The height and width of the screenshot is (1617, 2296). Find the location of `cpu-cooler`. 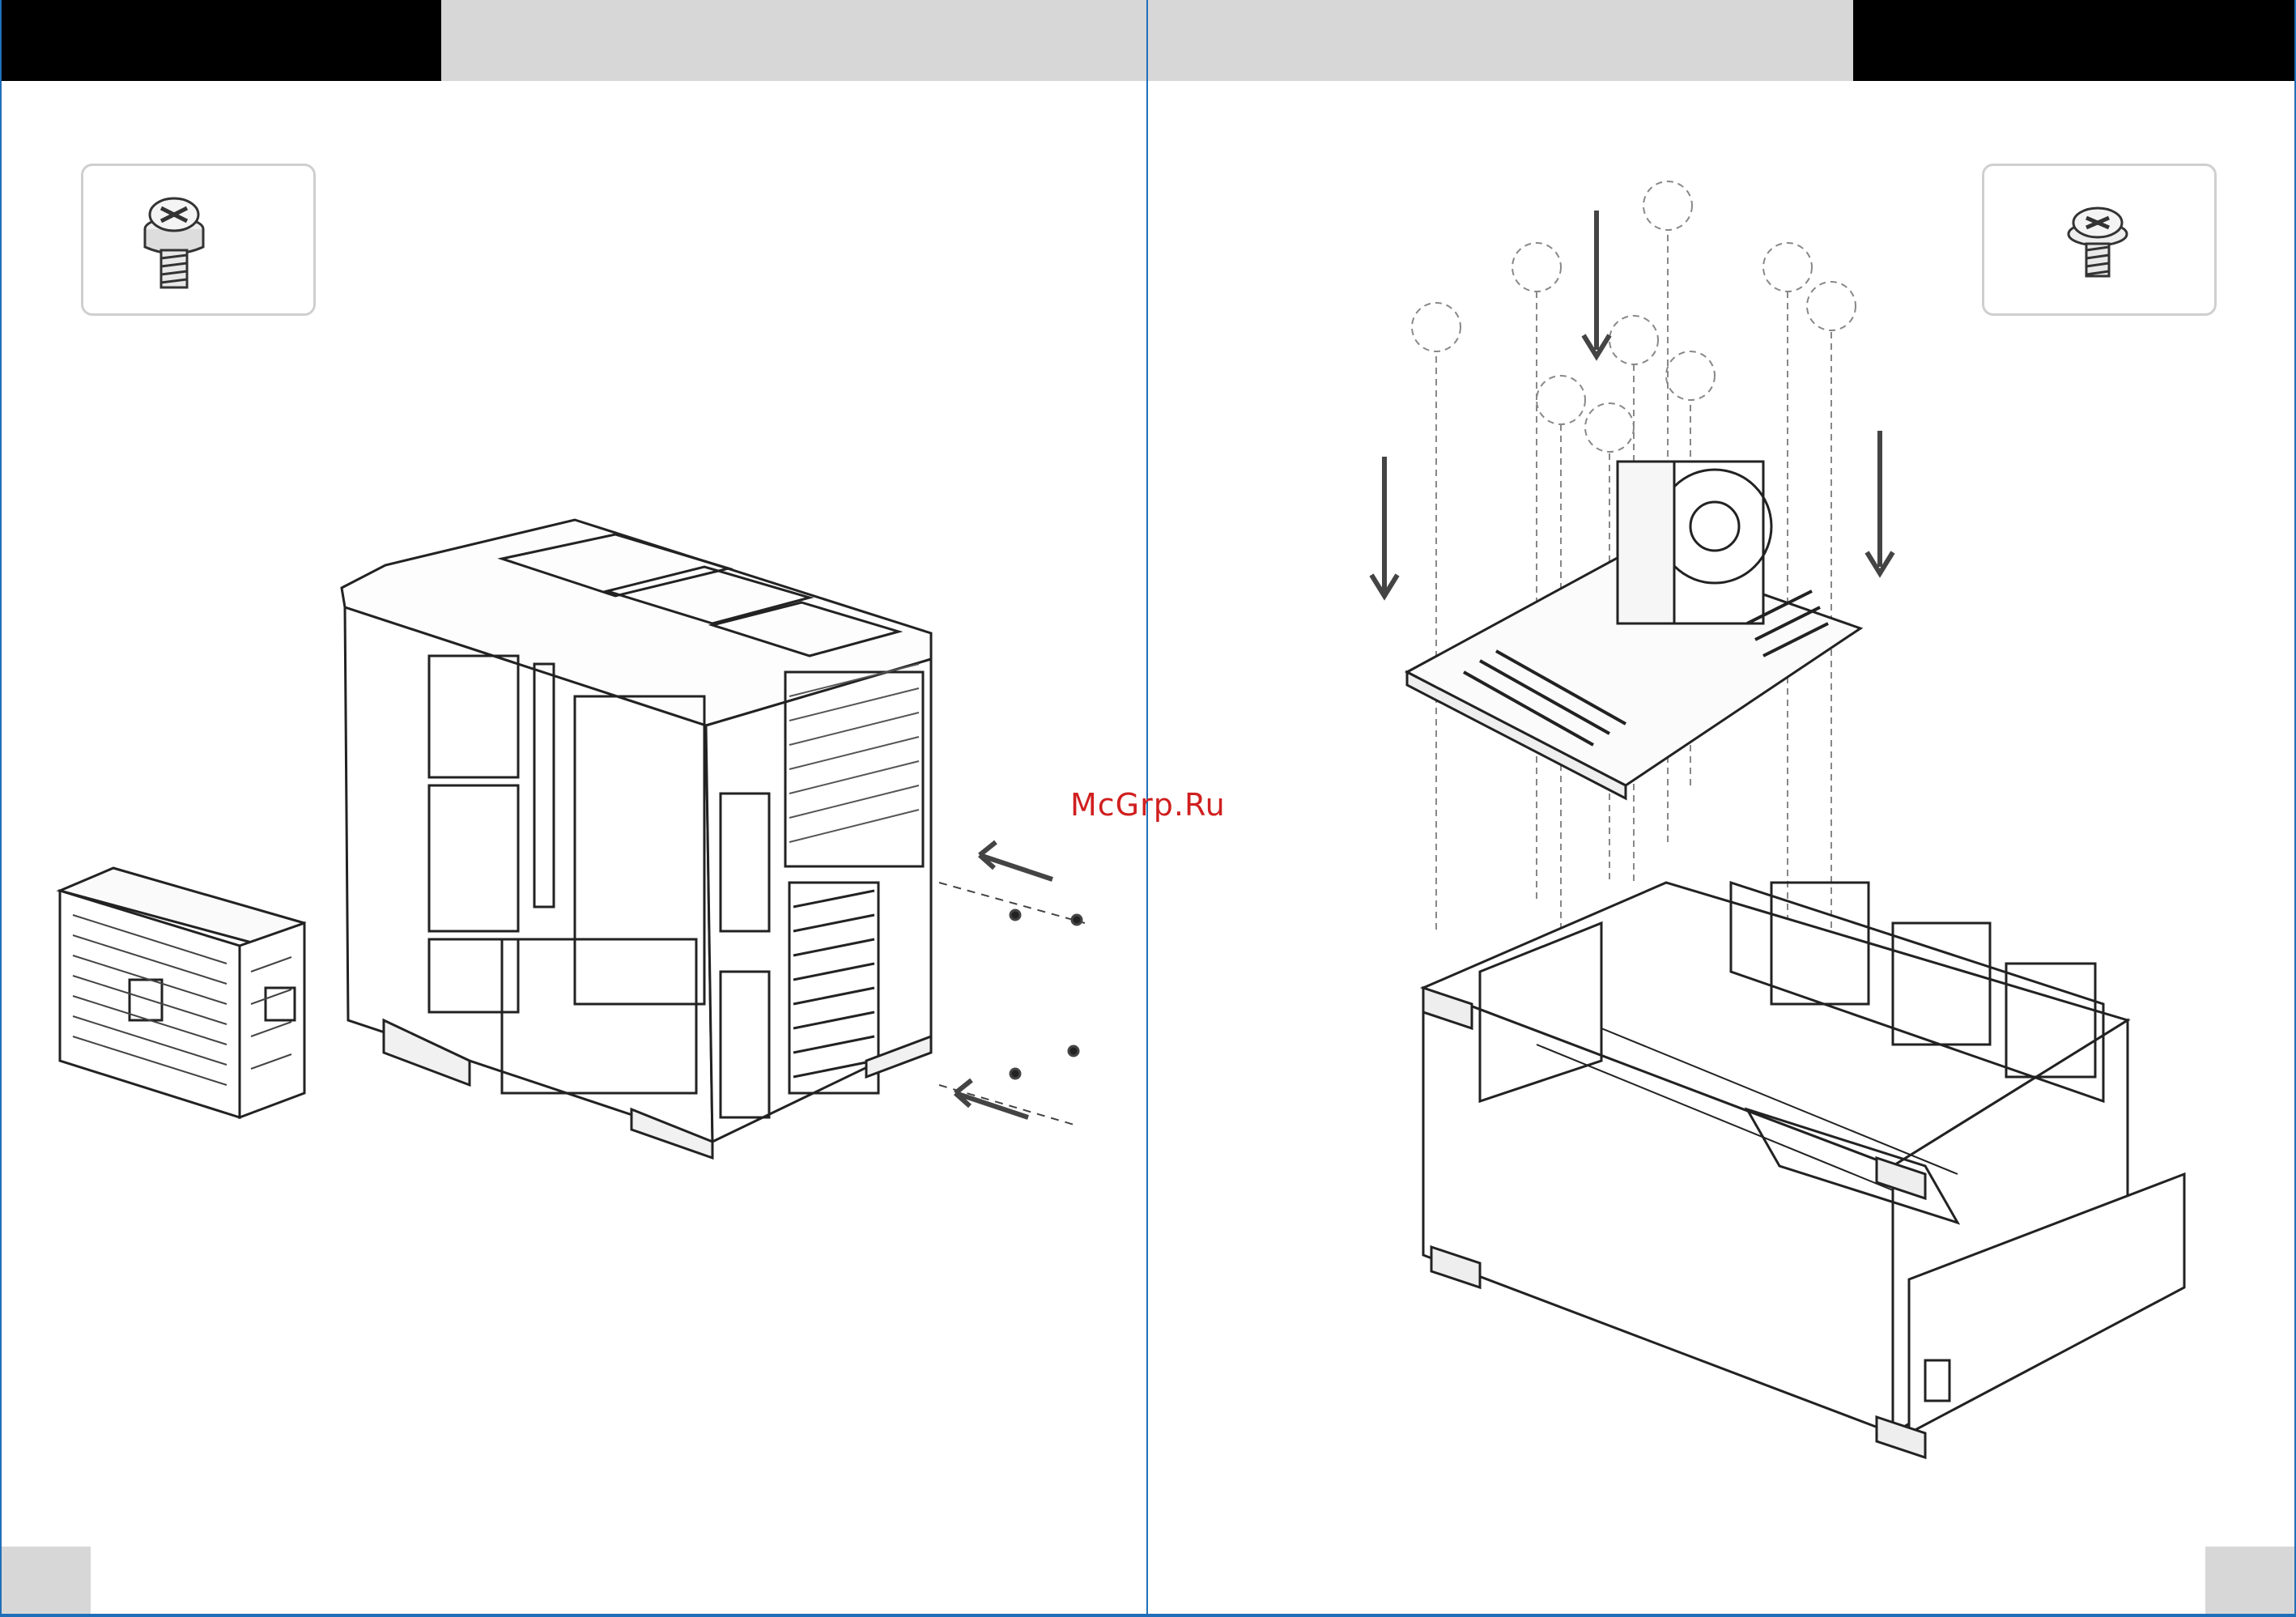

cpu-cooler is located at coordinates (1694, 543).